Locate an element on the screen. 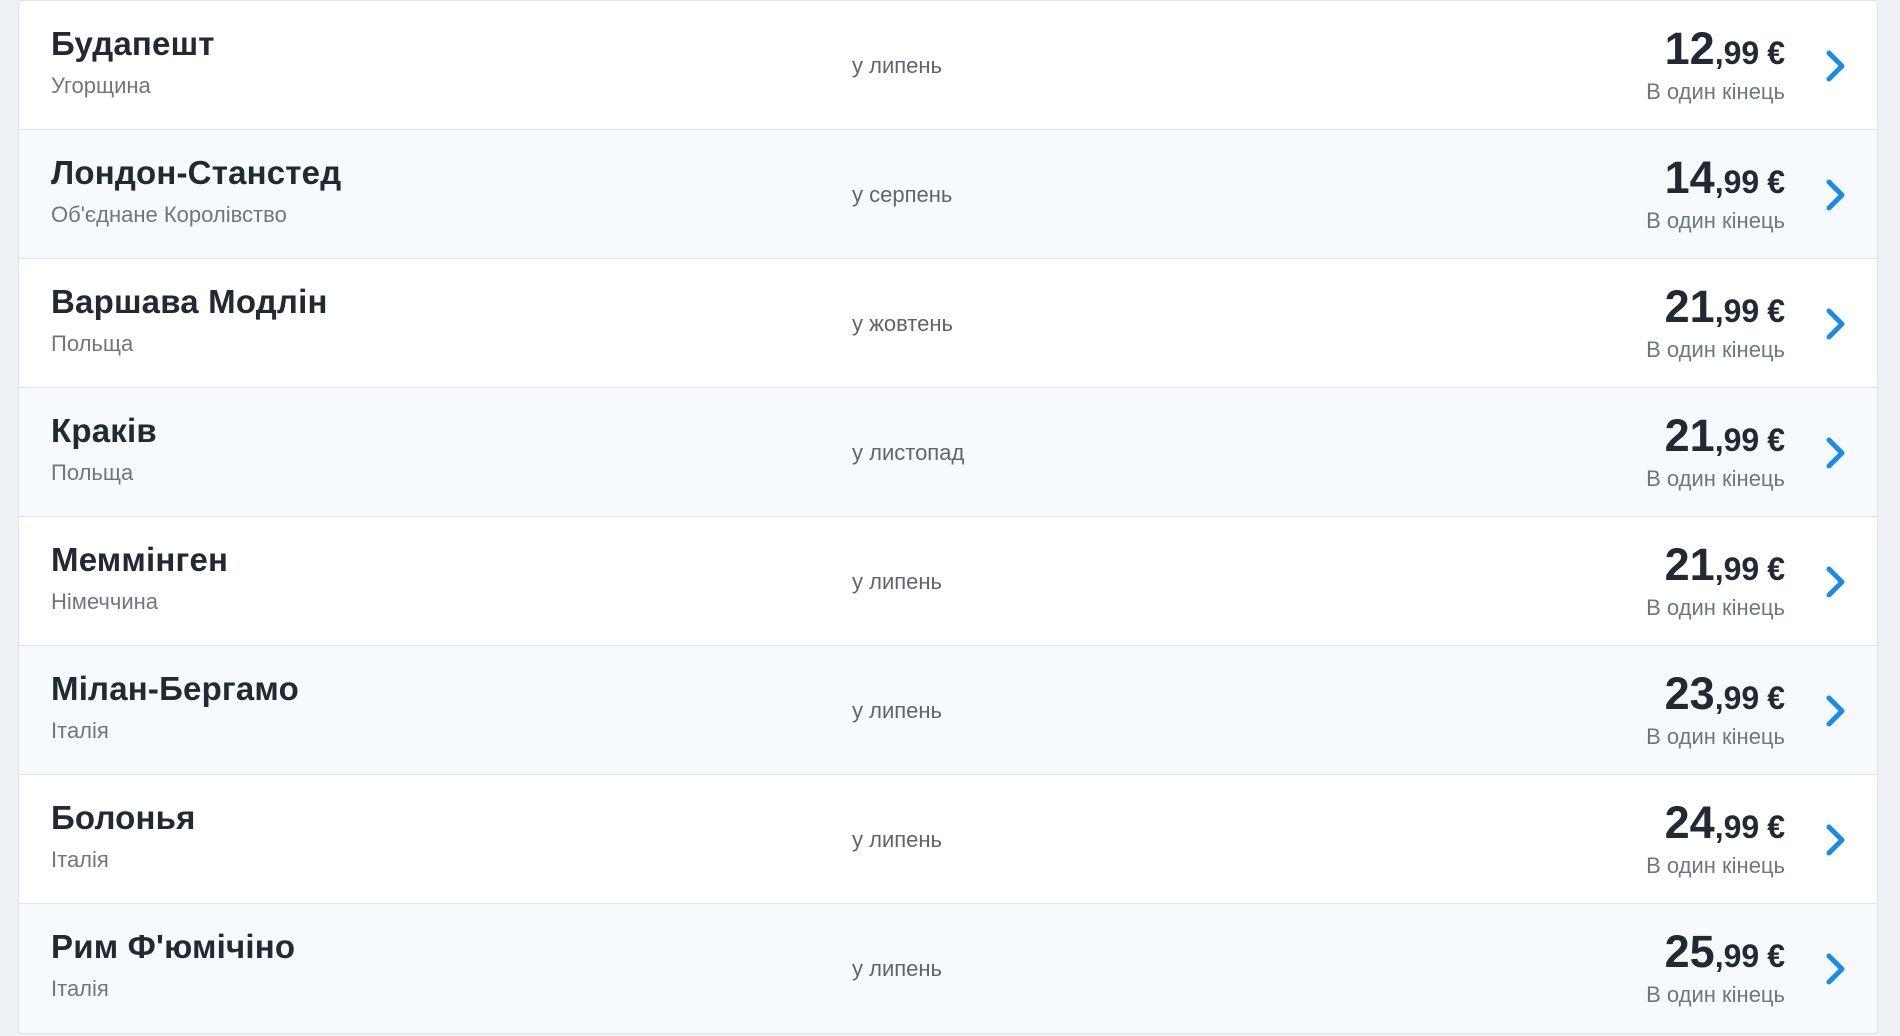 The width and height of the screenshot is (1900, 1036). price-integer: 25 is located at coordinates (1689, 951).